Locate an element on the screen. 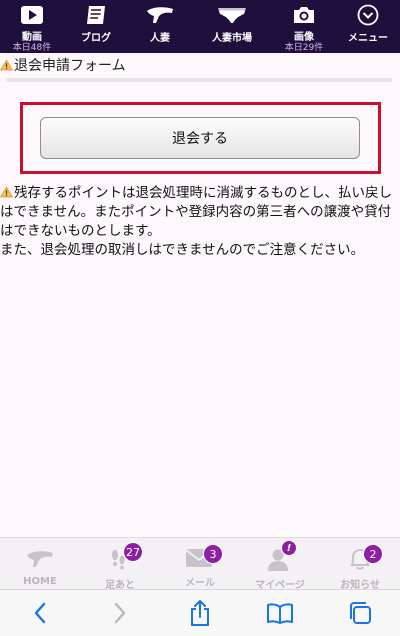 Image resolution: width=400 pixels, height=636 pixels. share-icon is located at coordinates (200, 613).